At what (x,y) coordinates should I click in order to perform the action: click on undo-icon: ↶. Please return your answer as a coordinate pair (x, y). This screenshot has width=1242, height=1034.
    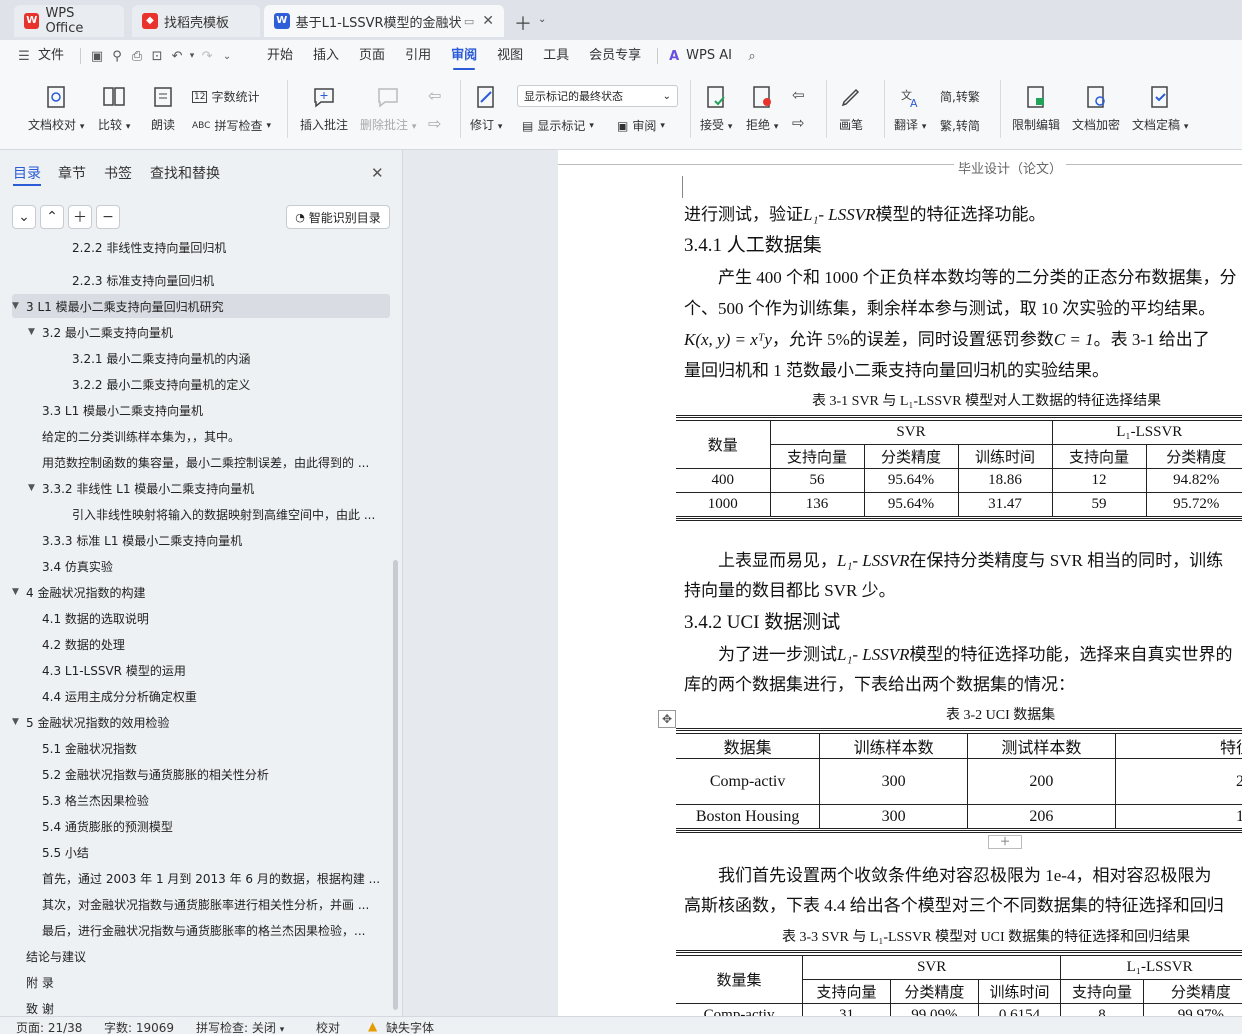
    Looking at the image, I should click on (177, 56).